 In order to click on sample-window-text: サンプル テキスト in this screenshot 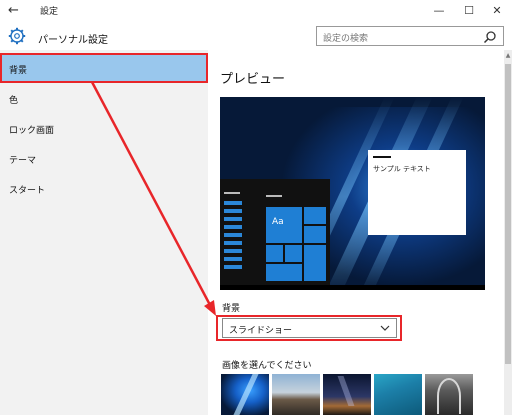, I will do `click(402, 169)`.